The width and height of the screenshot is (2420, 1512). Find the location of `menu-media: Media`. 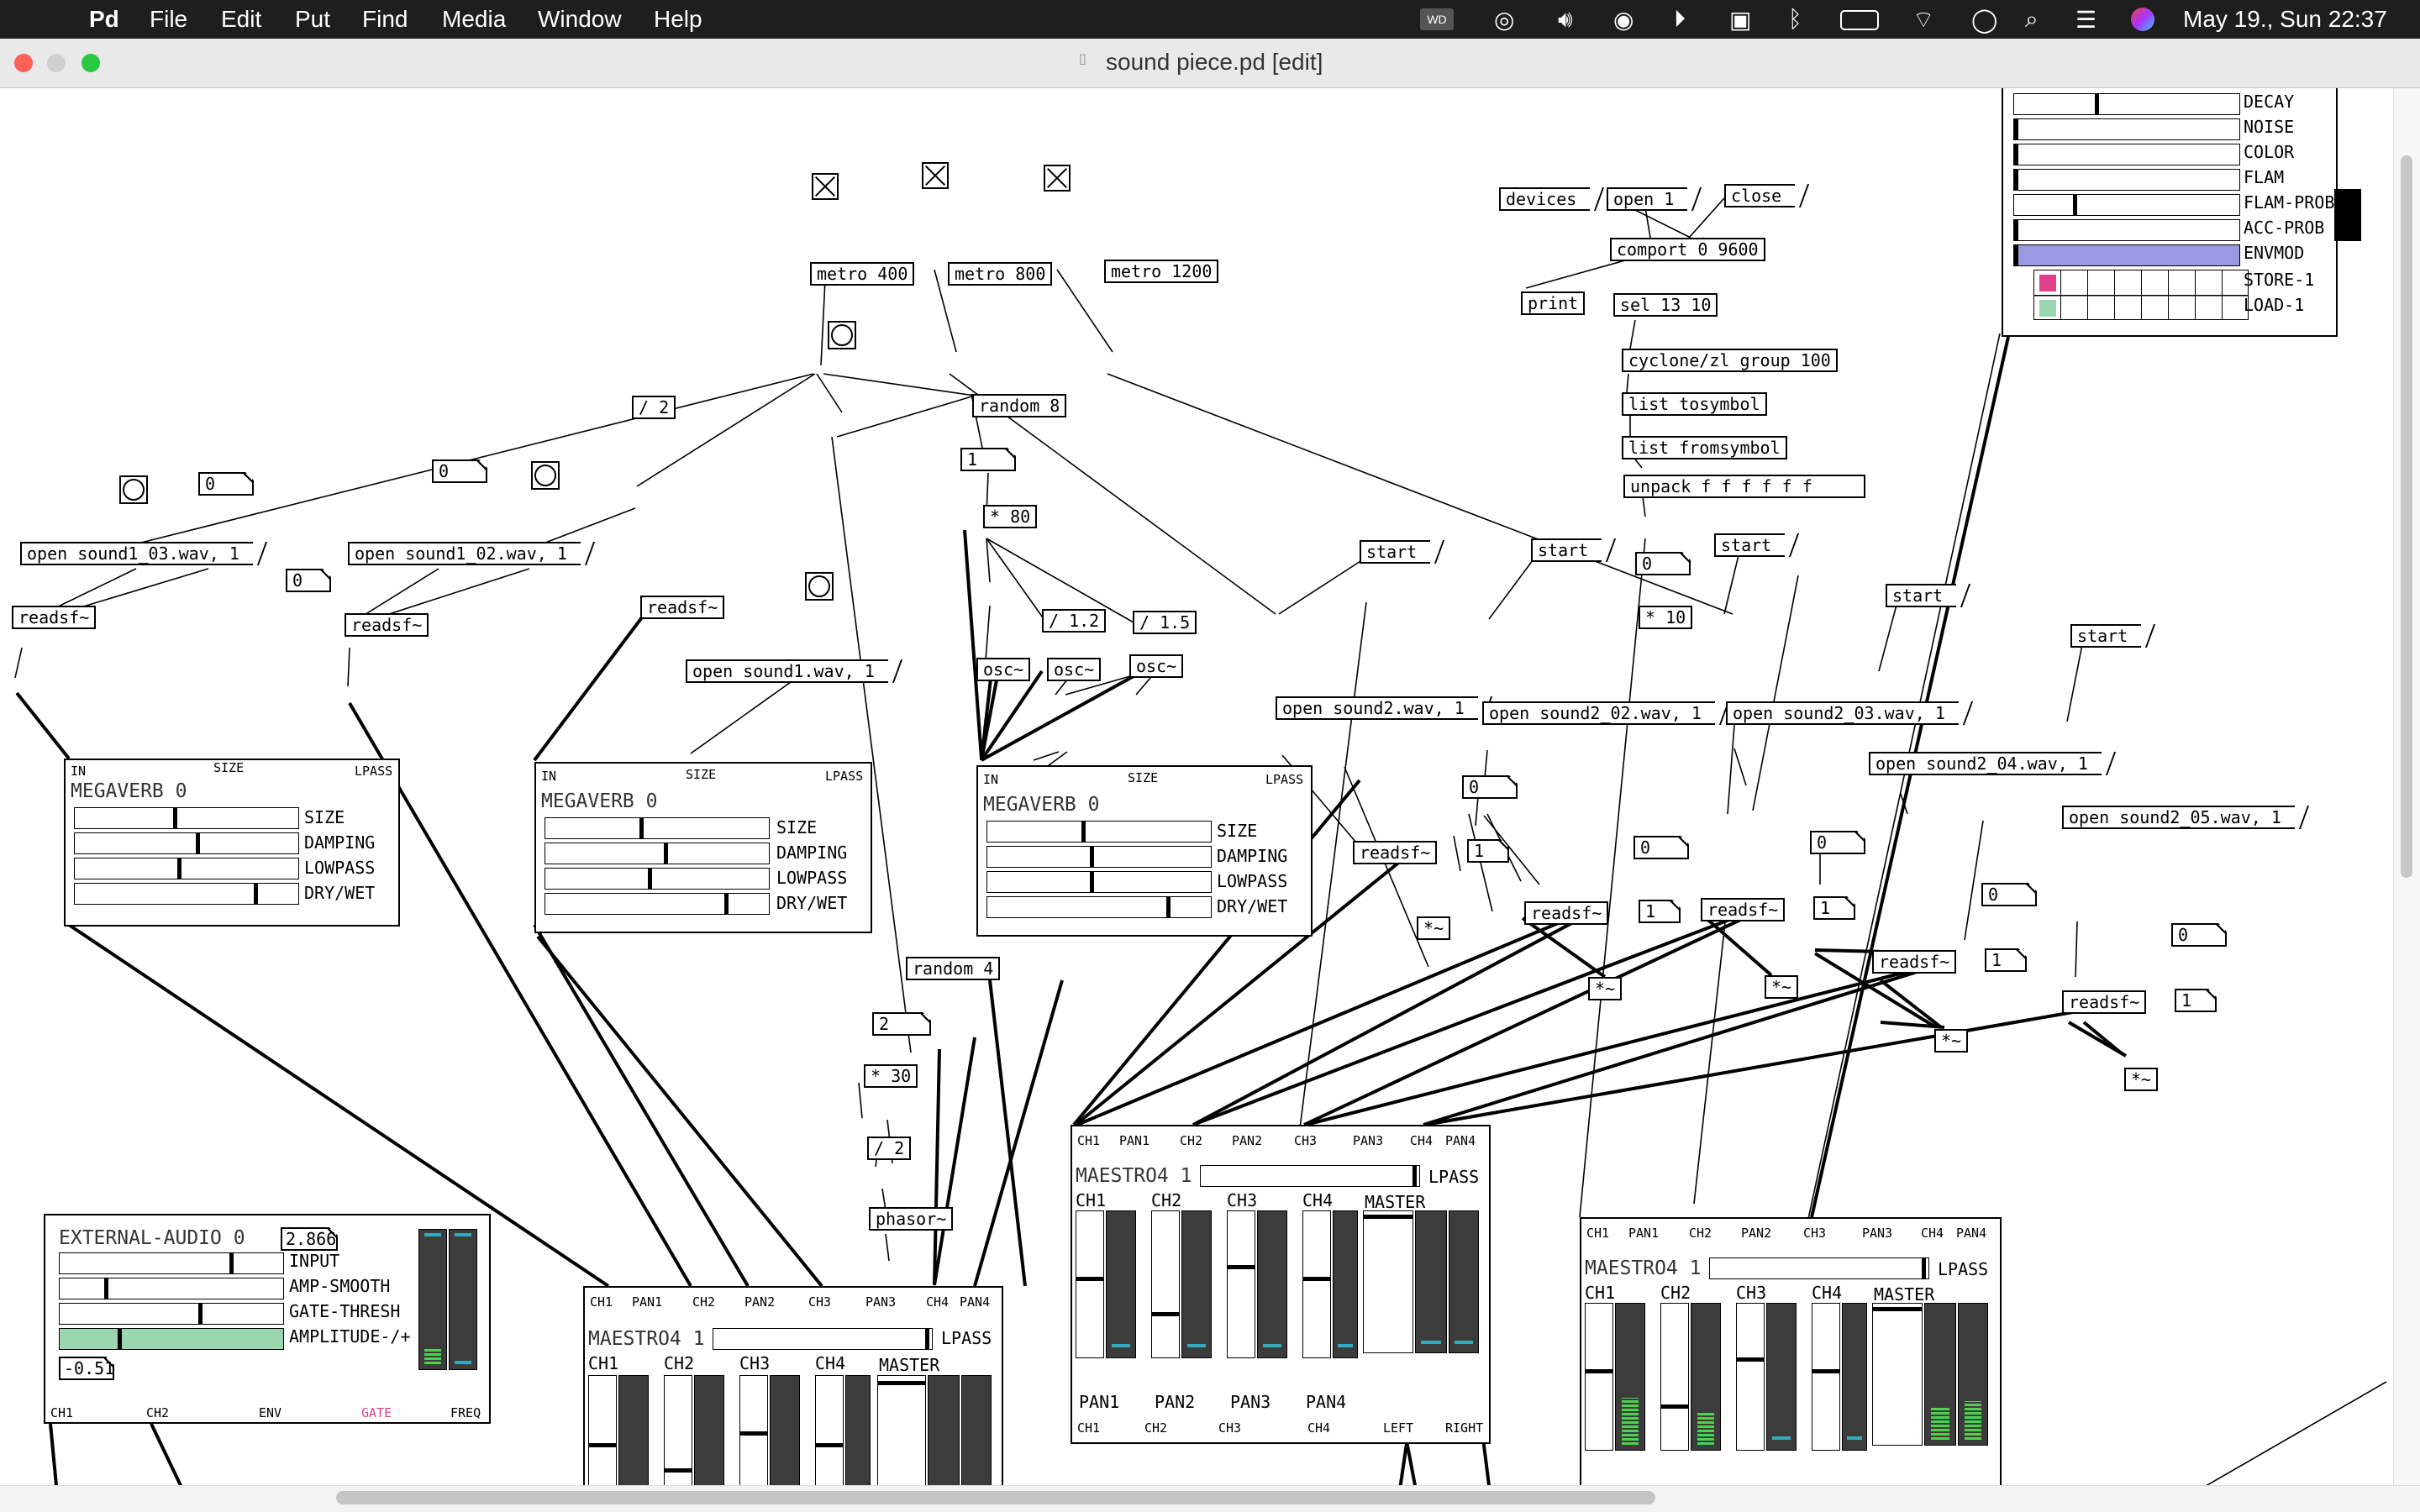

menu-media: Media is located at coordinates (474, 19).